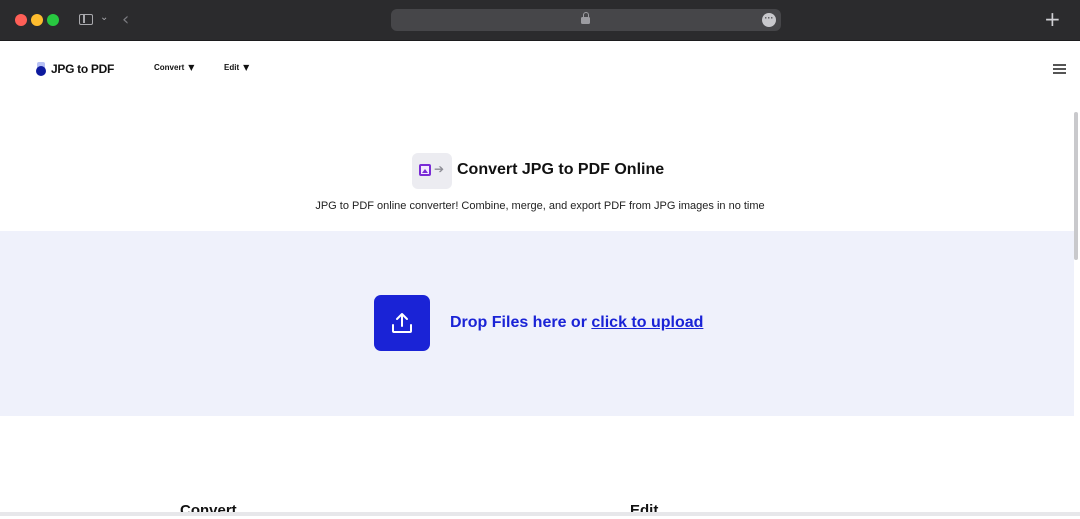  What do you see at coordinates (644, 510) in the screenshot?
I see `footer-edit-heading: Edit` at bounding box center [644, 510].